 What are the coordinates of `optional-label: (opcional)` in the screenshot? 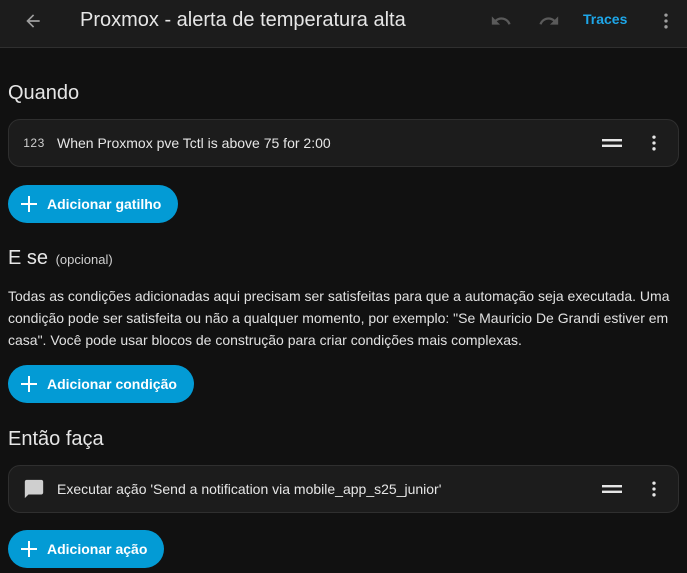 It's located at (84, 259).